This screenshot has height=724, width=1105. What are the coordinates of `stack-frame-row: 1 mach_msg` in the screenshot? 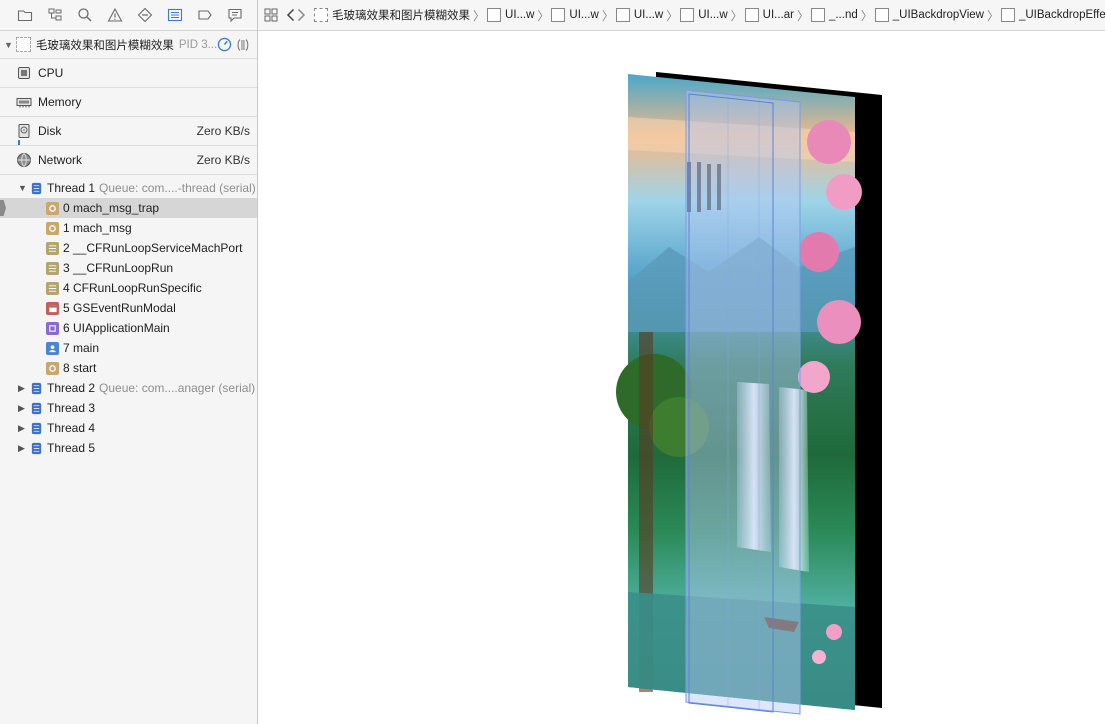 It's located at (128, 228).